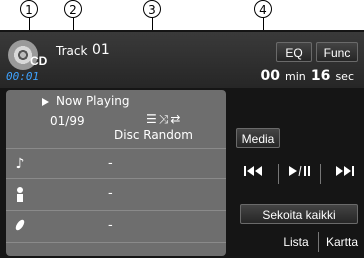  Describe the element at coordinates (152, 9) in the screenshot. I see `callout-3: 3` at that location.